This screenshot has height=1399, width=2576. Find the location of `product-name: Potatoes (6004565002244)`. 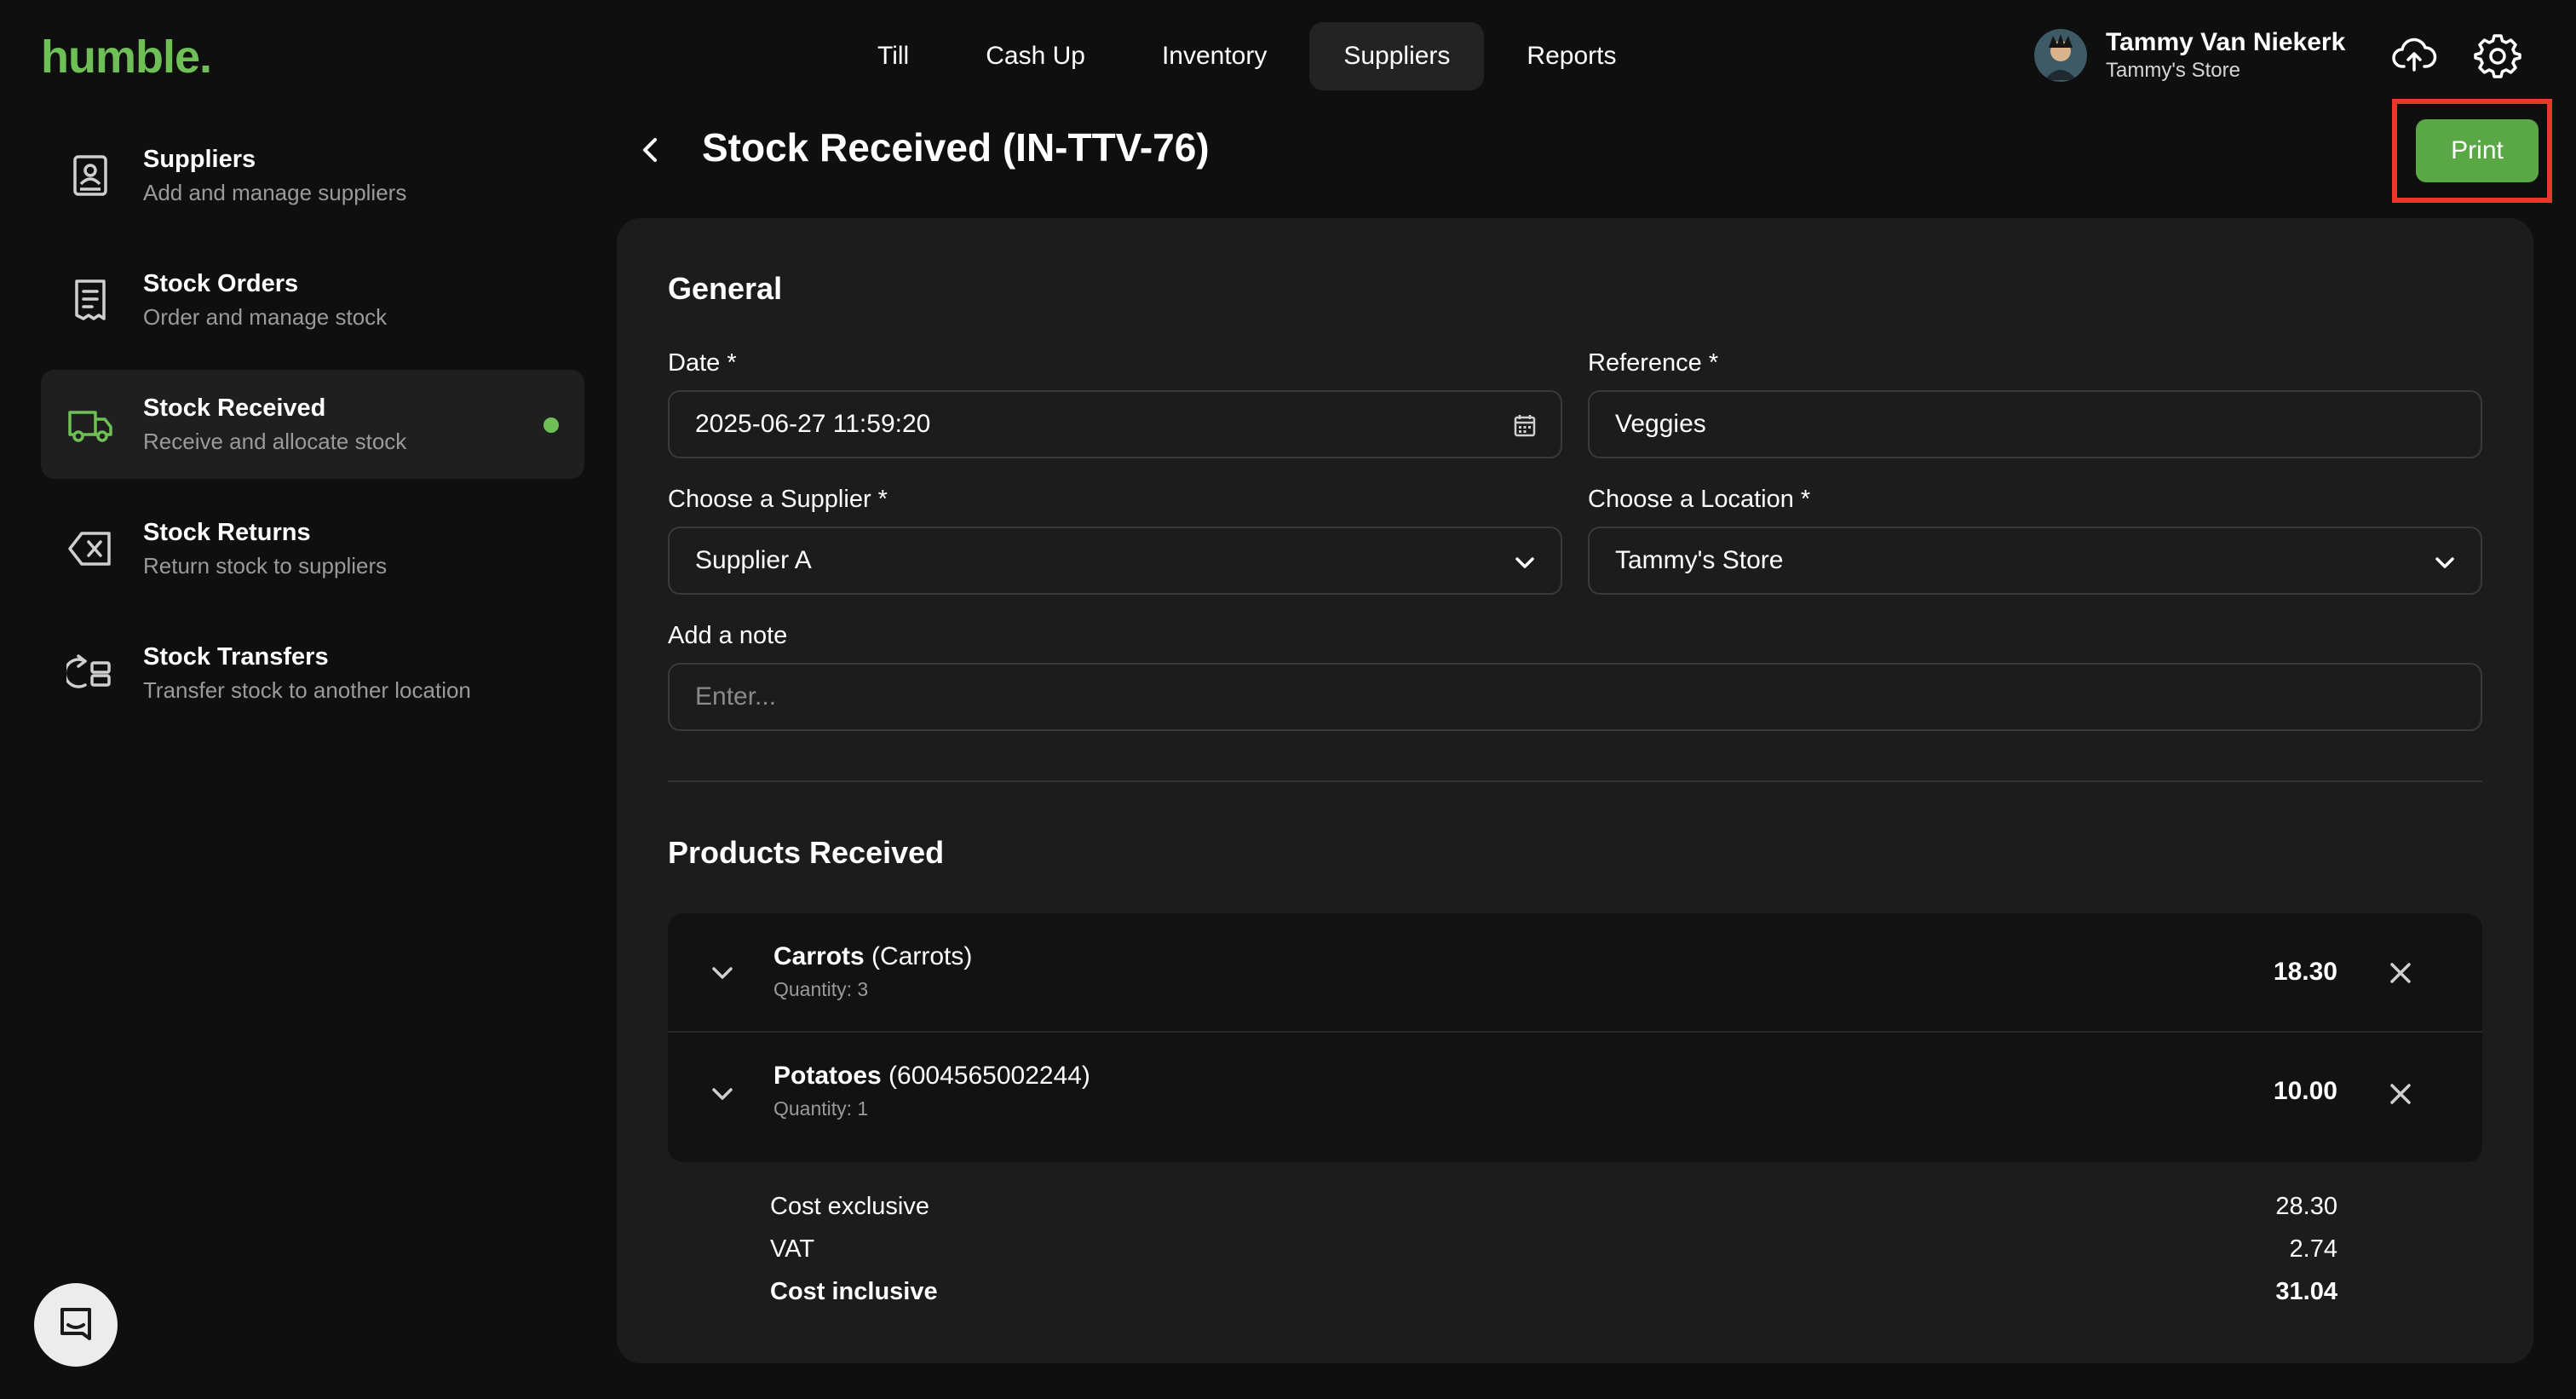

product-name: Potatoes (6004565002244) is located at coordinates (931, 1076).